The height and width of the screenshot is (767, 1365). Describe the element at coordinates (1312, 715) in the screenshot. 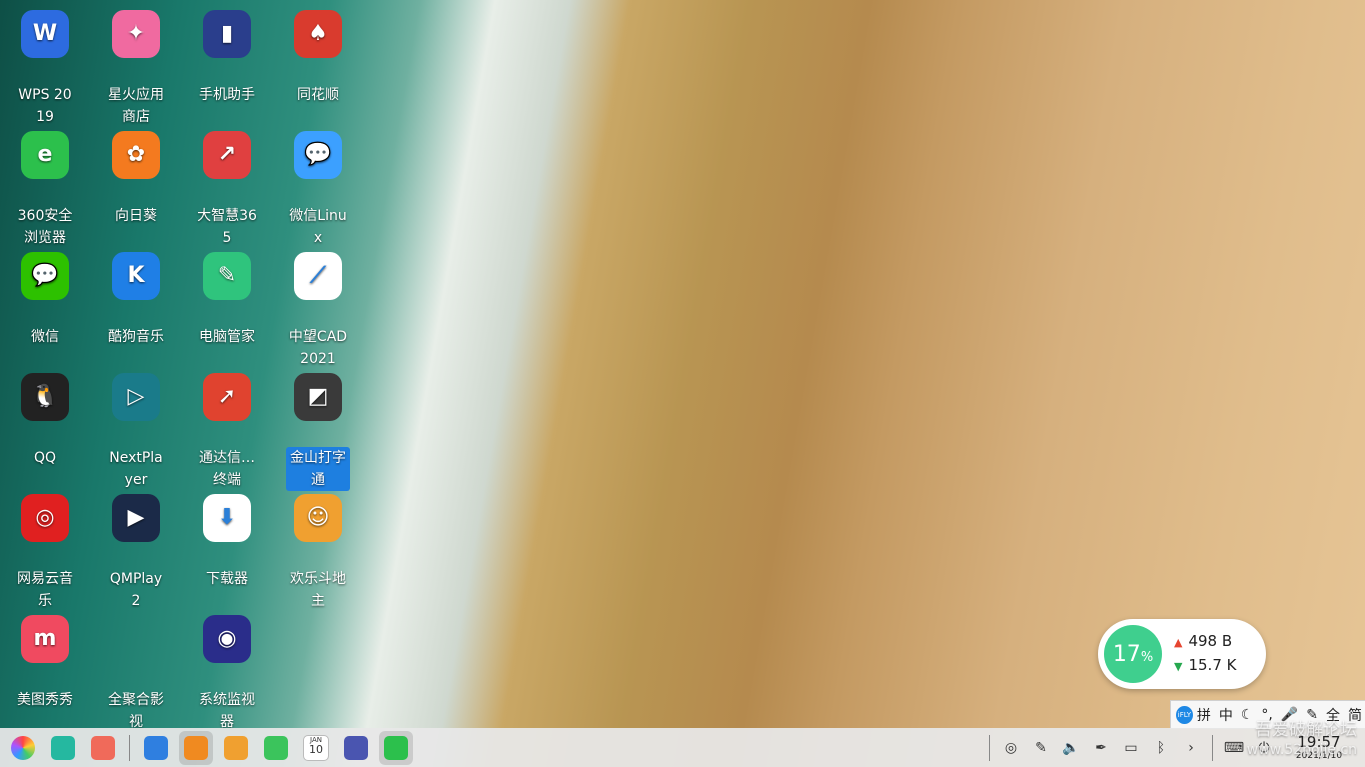

I see `ime-option: ✎` at that location.